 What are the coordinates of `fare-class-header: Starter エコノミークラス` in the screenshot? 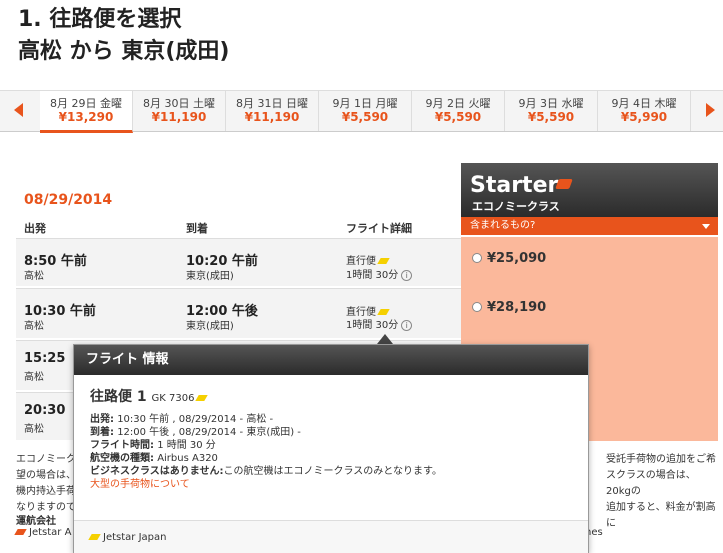 It's located at (589, 190).